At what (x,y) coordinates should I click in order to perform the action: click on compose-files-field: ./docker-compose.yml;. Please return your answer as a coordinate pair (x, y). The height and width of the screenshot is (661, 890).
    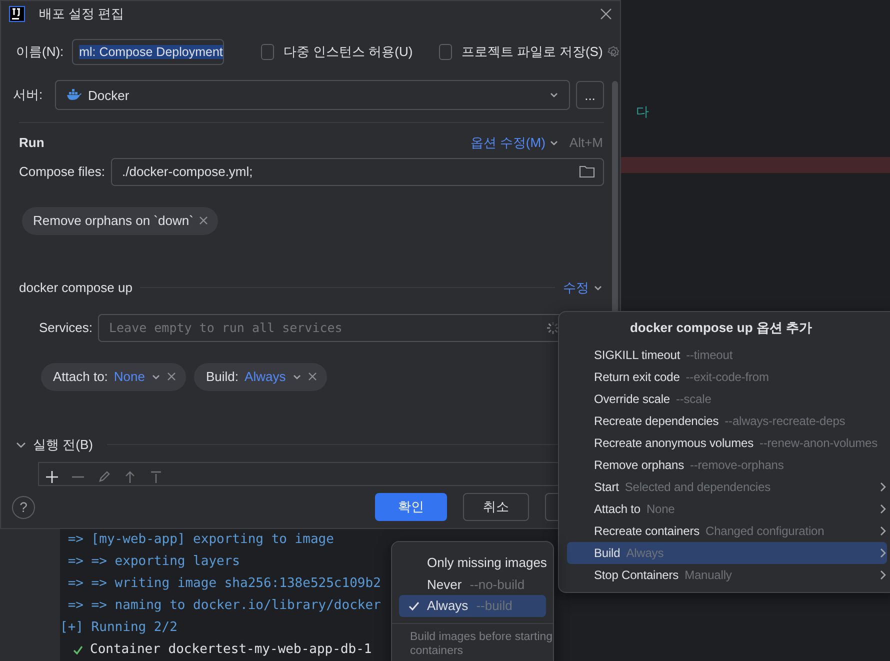
    Looking at the image, I should click on (357, 172).